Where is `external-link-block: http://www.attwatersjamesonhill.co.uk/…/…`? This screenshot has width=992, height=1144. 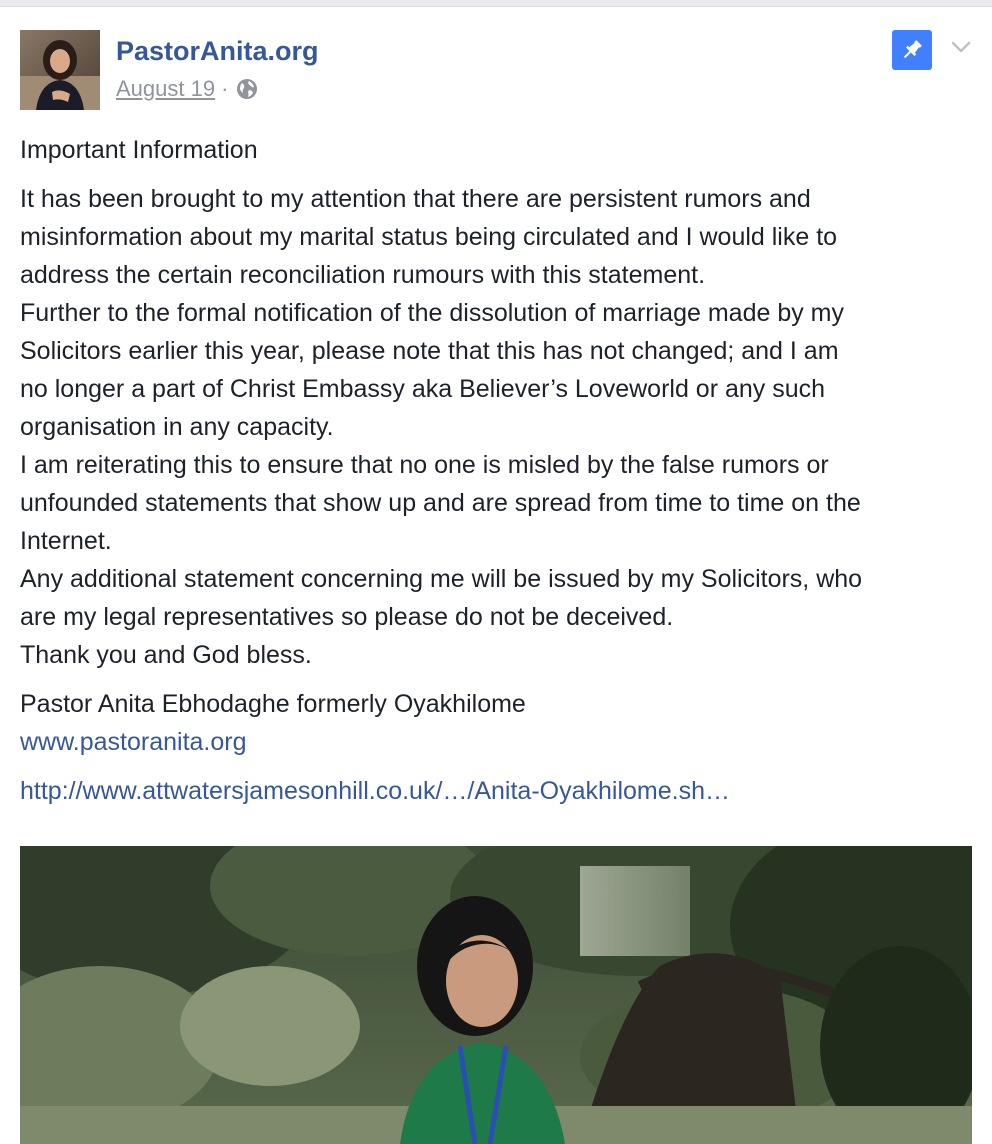 external-link-block: http://www.attwatersjamesonhill.co.uk/…/… is located at coordinates (497, 791).